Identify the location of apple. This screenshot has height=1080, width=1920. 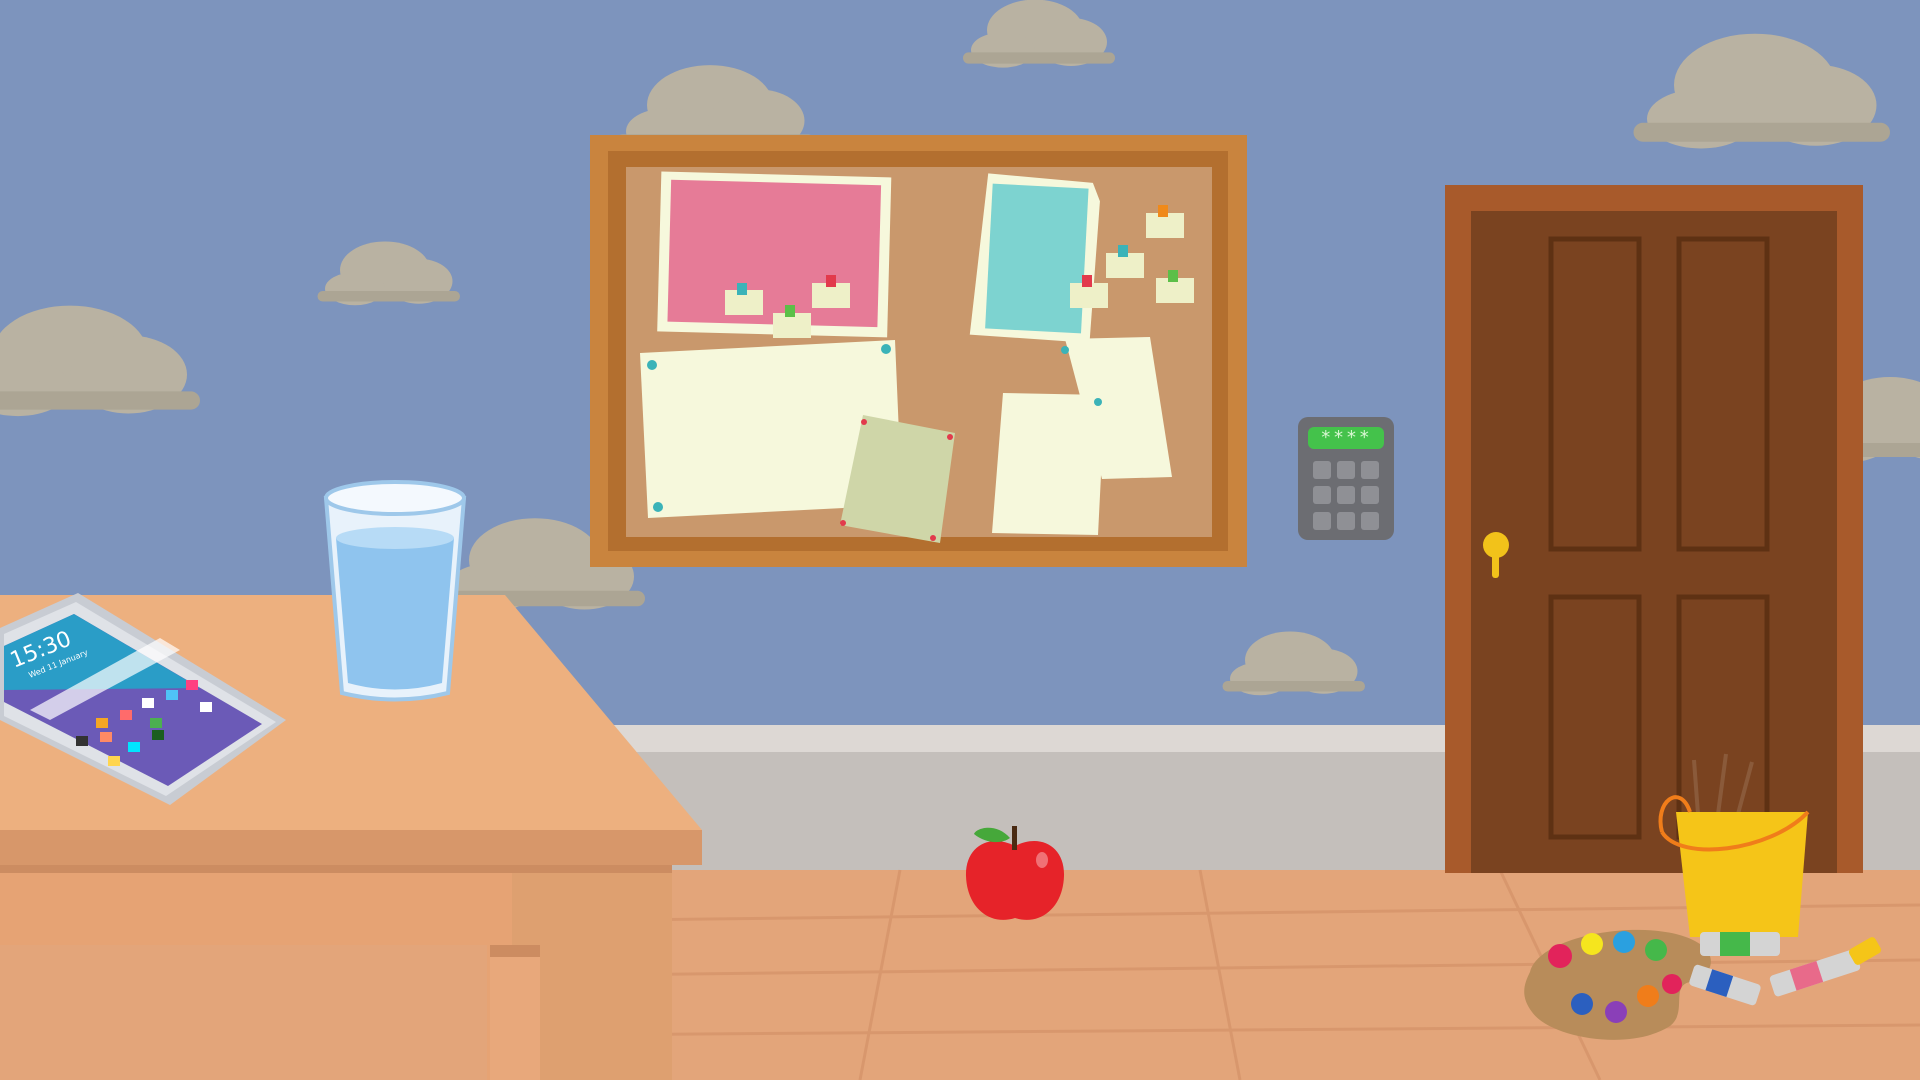
(1015, 873).